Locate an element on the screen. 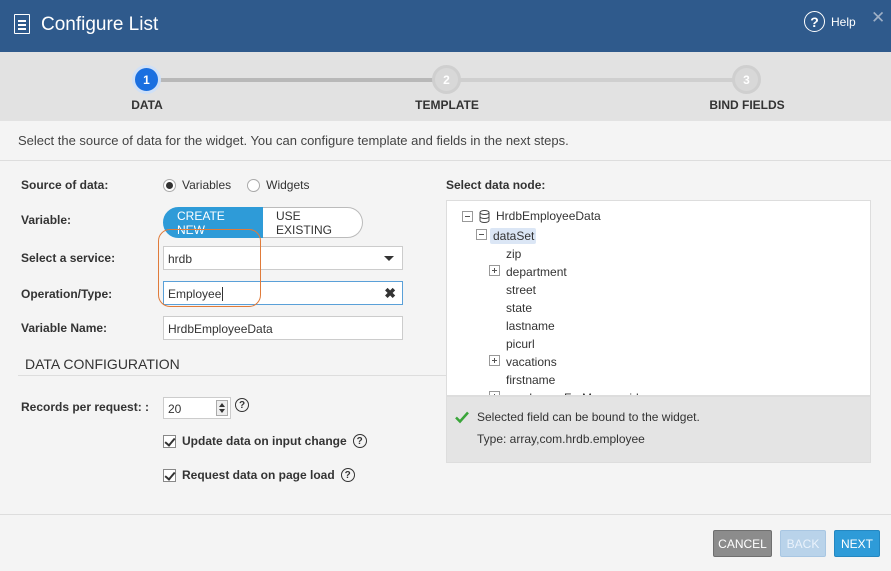 This screenshot has height=571, width=891. radio-variables is located at coordinates (169, 185).